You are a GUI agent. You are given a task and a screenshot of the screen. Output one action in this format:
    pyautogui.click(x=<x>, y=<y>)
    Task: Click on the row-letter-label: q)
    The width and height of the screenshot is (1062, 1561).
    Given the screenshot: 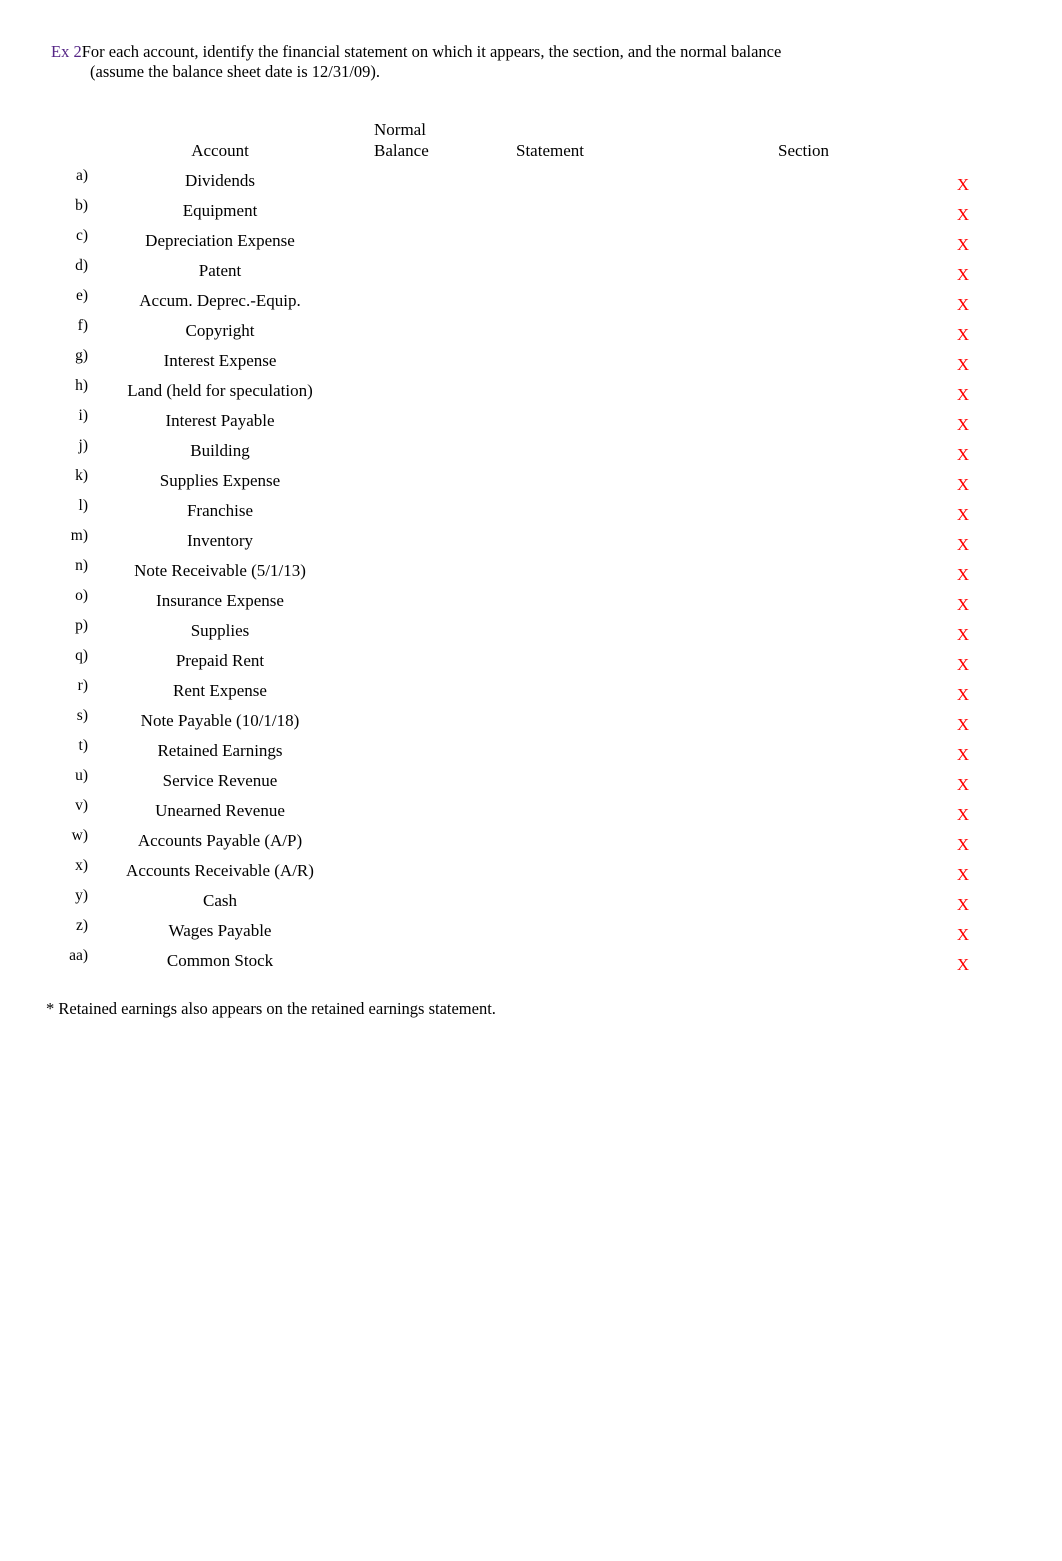 What is the action you would take?
    pyautogui.click(x=81, y=655)
    